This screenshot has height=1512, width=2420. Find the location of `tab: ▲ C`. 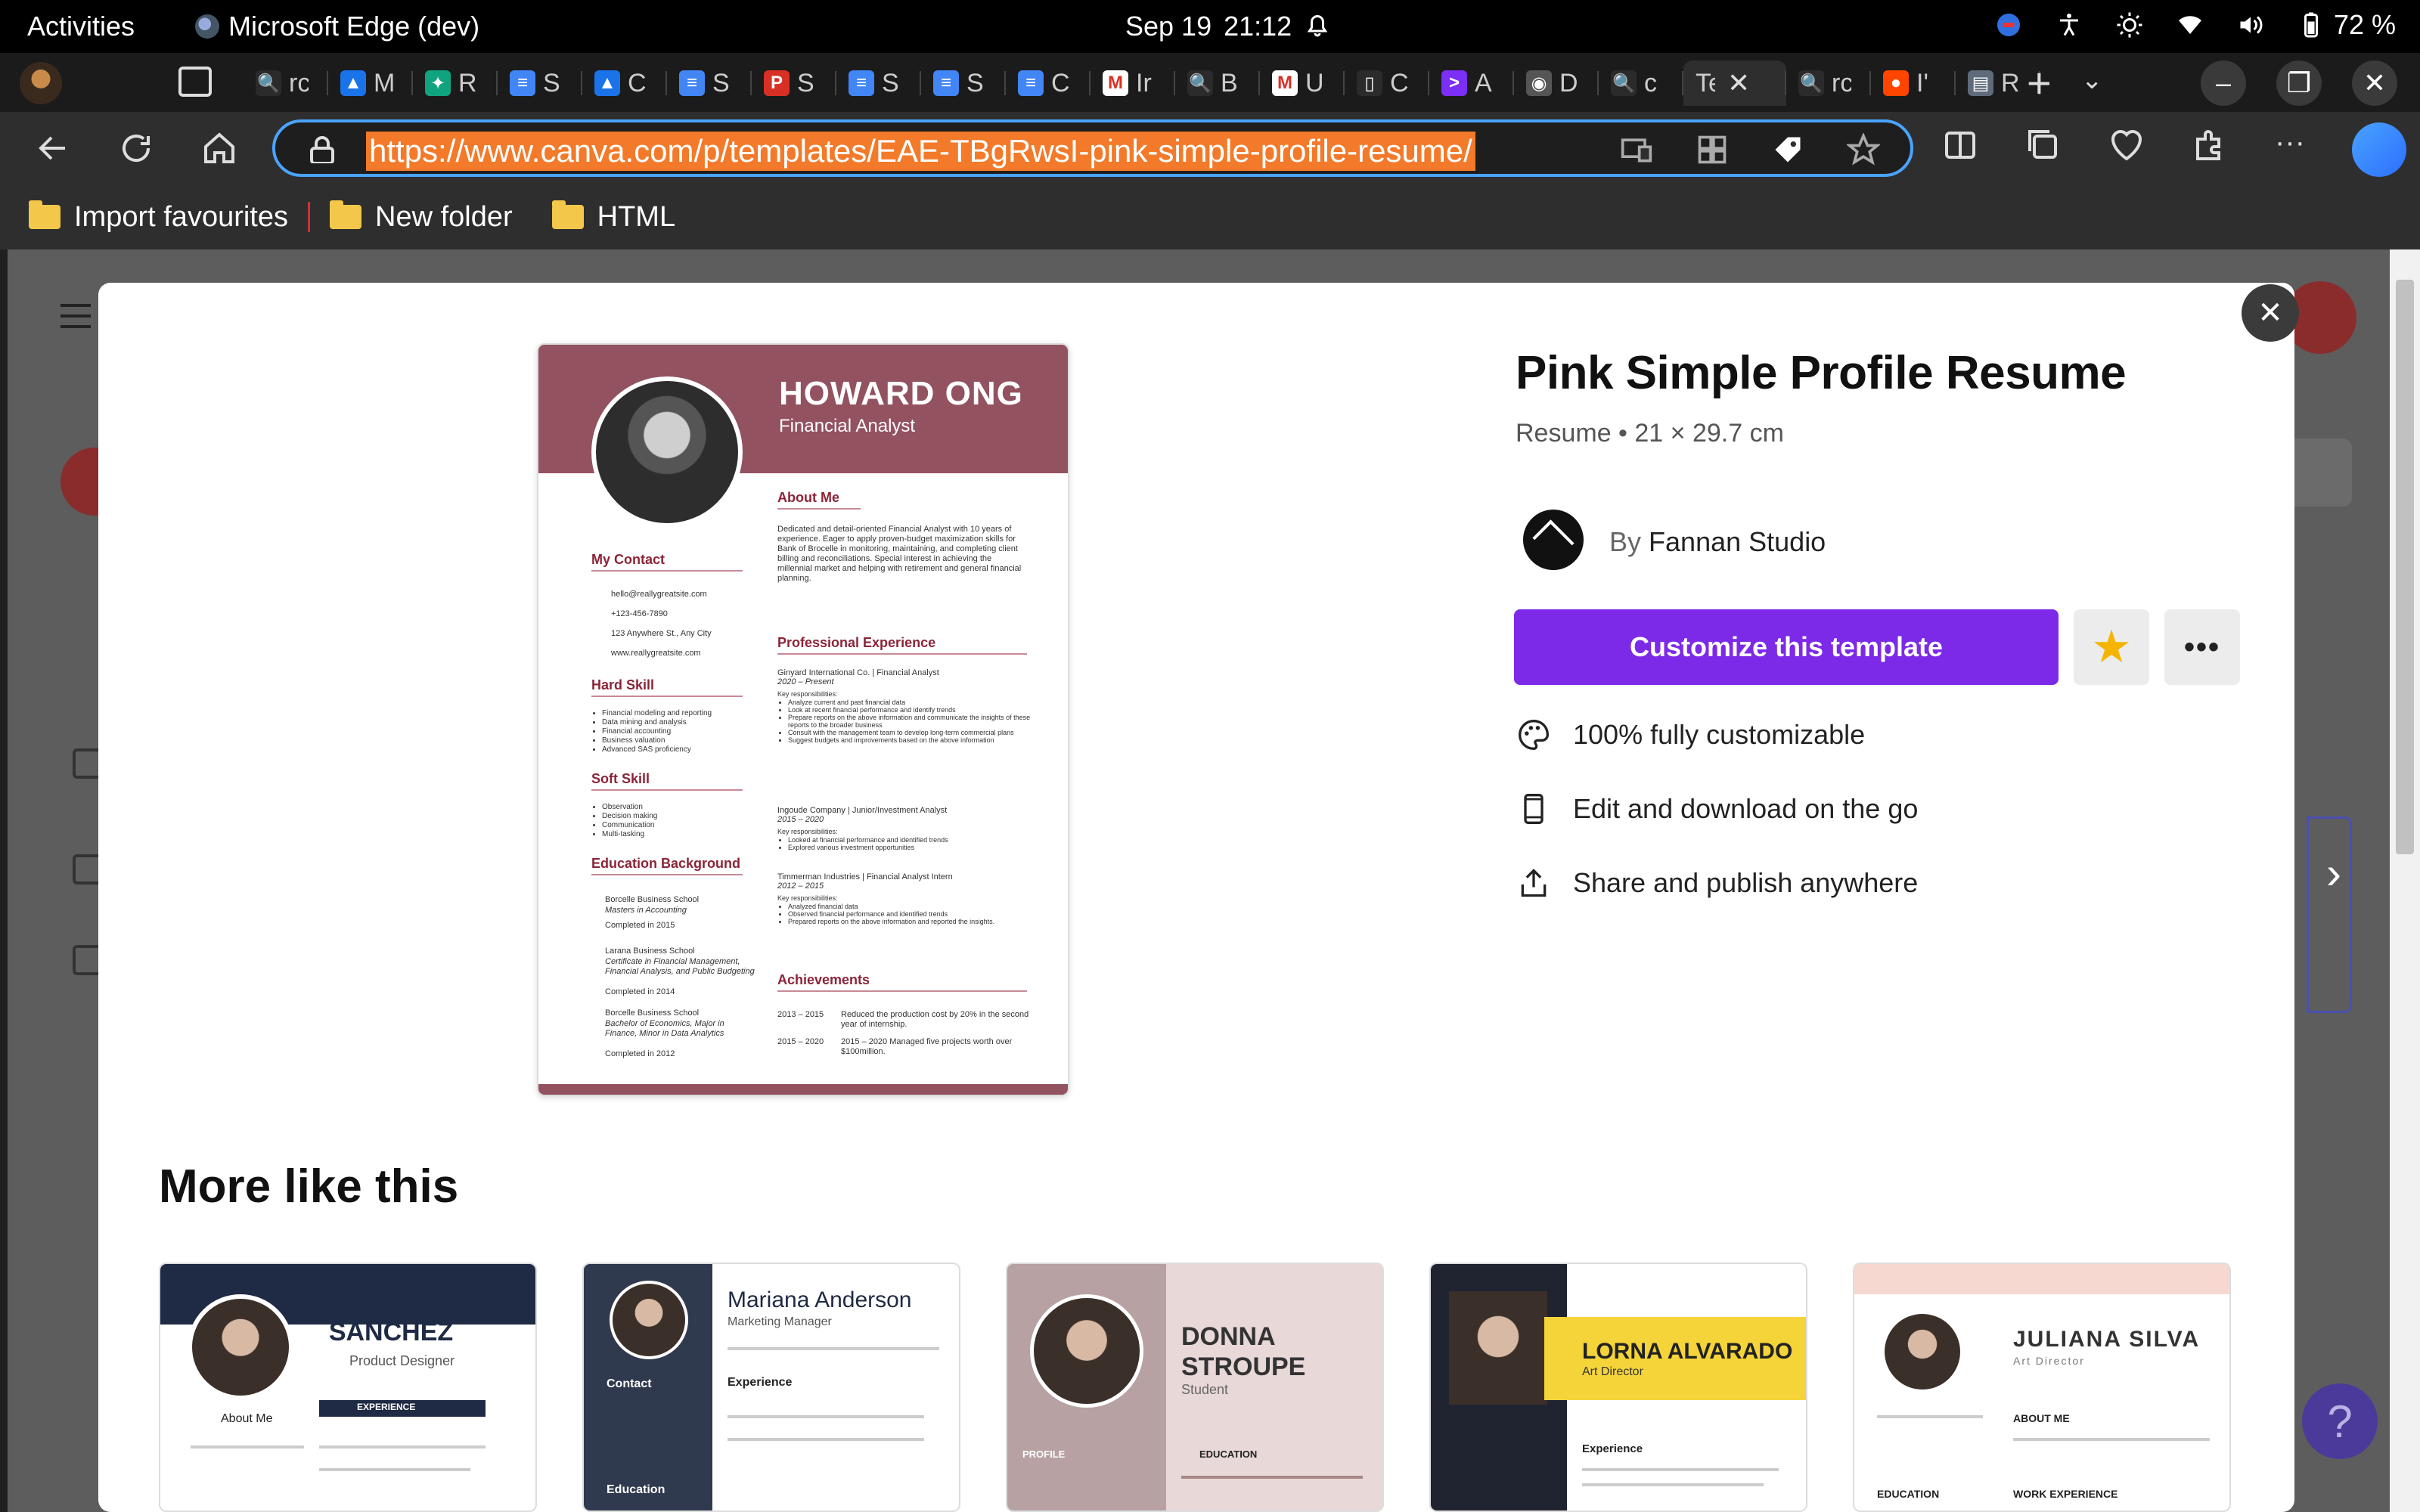

tab: ▲ C is located at coordinates (624, 83).